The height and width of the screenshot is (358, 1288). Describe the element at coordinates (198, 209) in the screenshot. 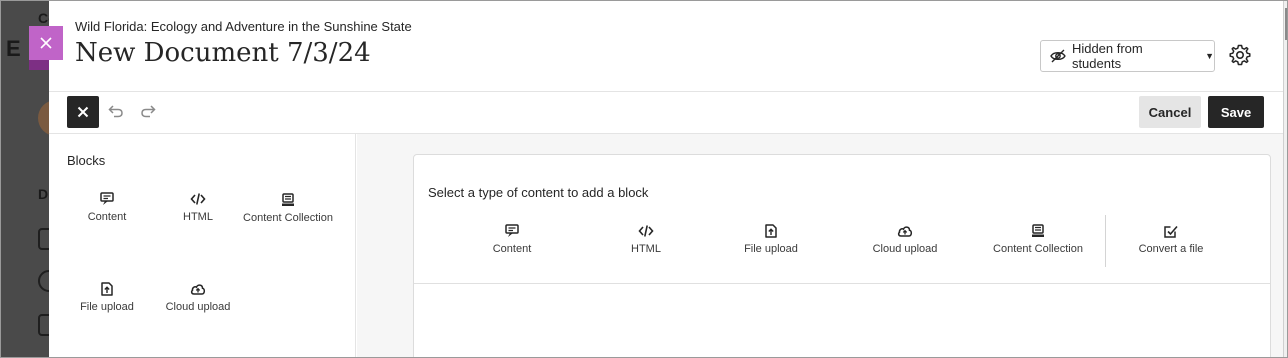

I see `block-html: HTML` at that location.